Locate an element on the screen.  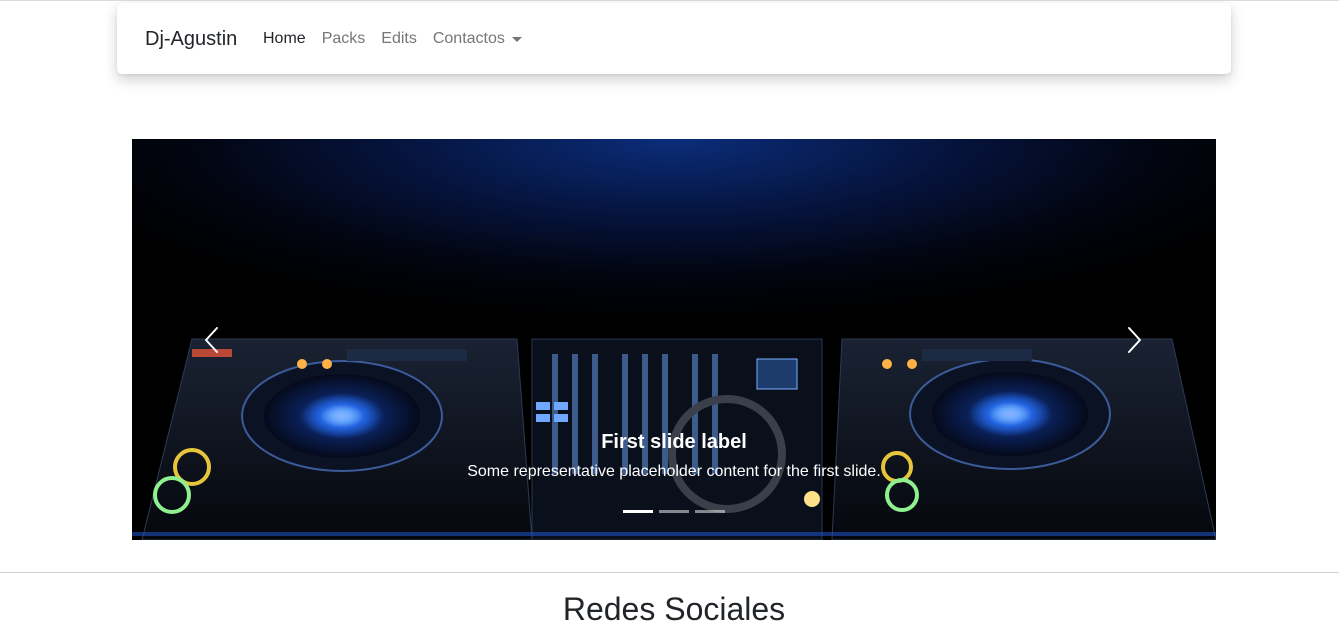
carousel-caption-title: First slide label is located at coordinates (674, 442).